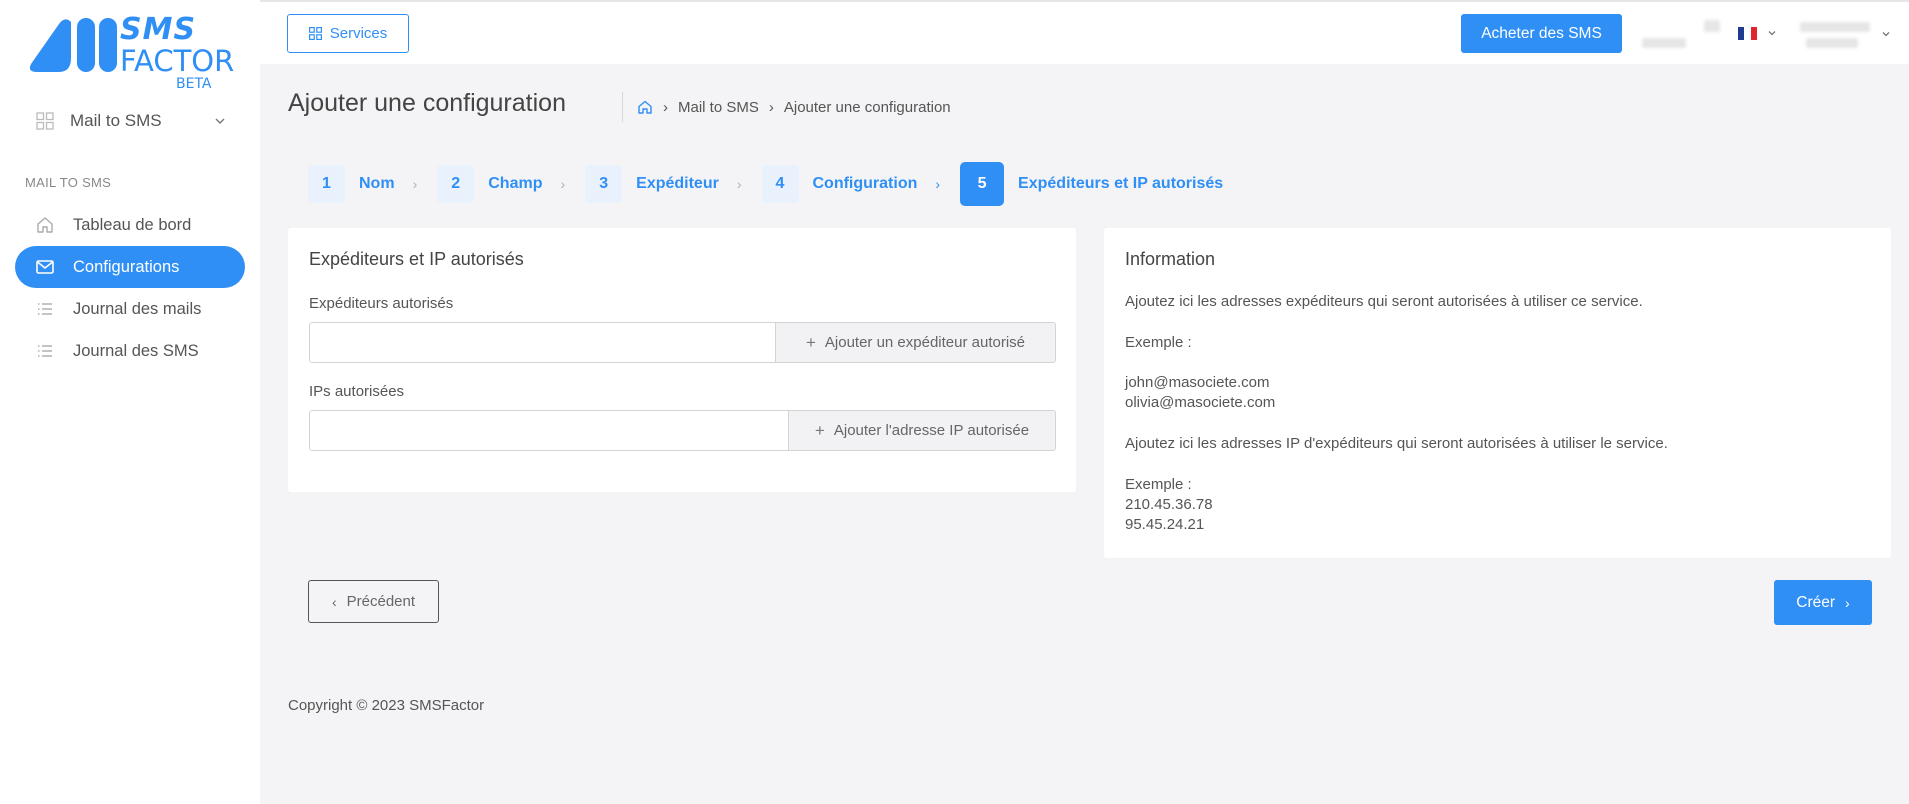 The image size is (1909, 804). Describe the element at coordinates (73, 45) in the screenshot. I see `logo-mark-icon` at that location.